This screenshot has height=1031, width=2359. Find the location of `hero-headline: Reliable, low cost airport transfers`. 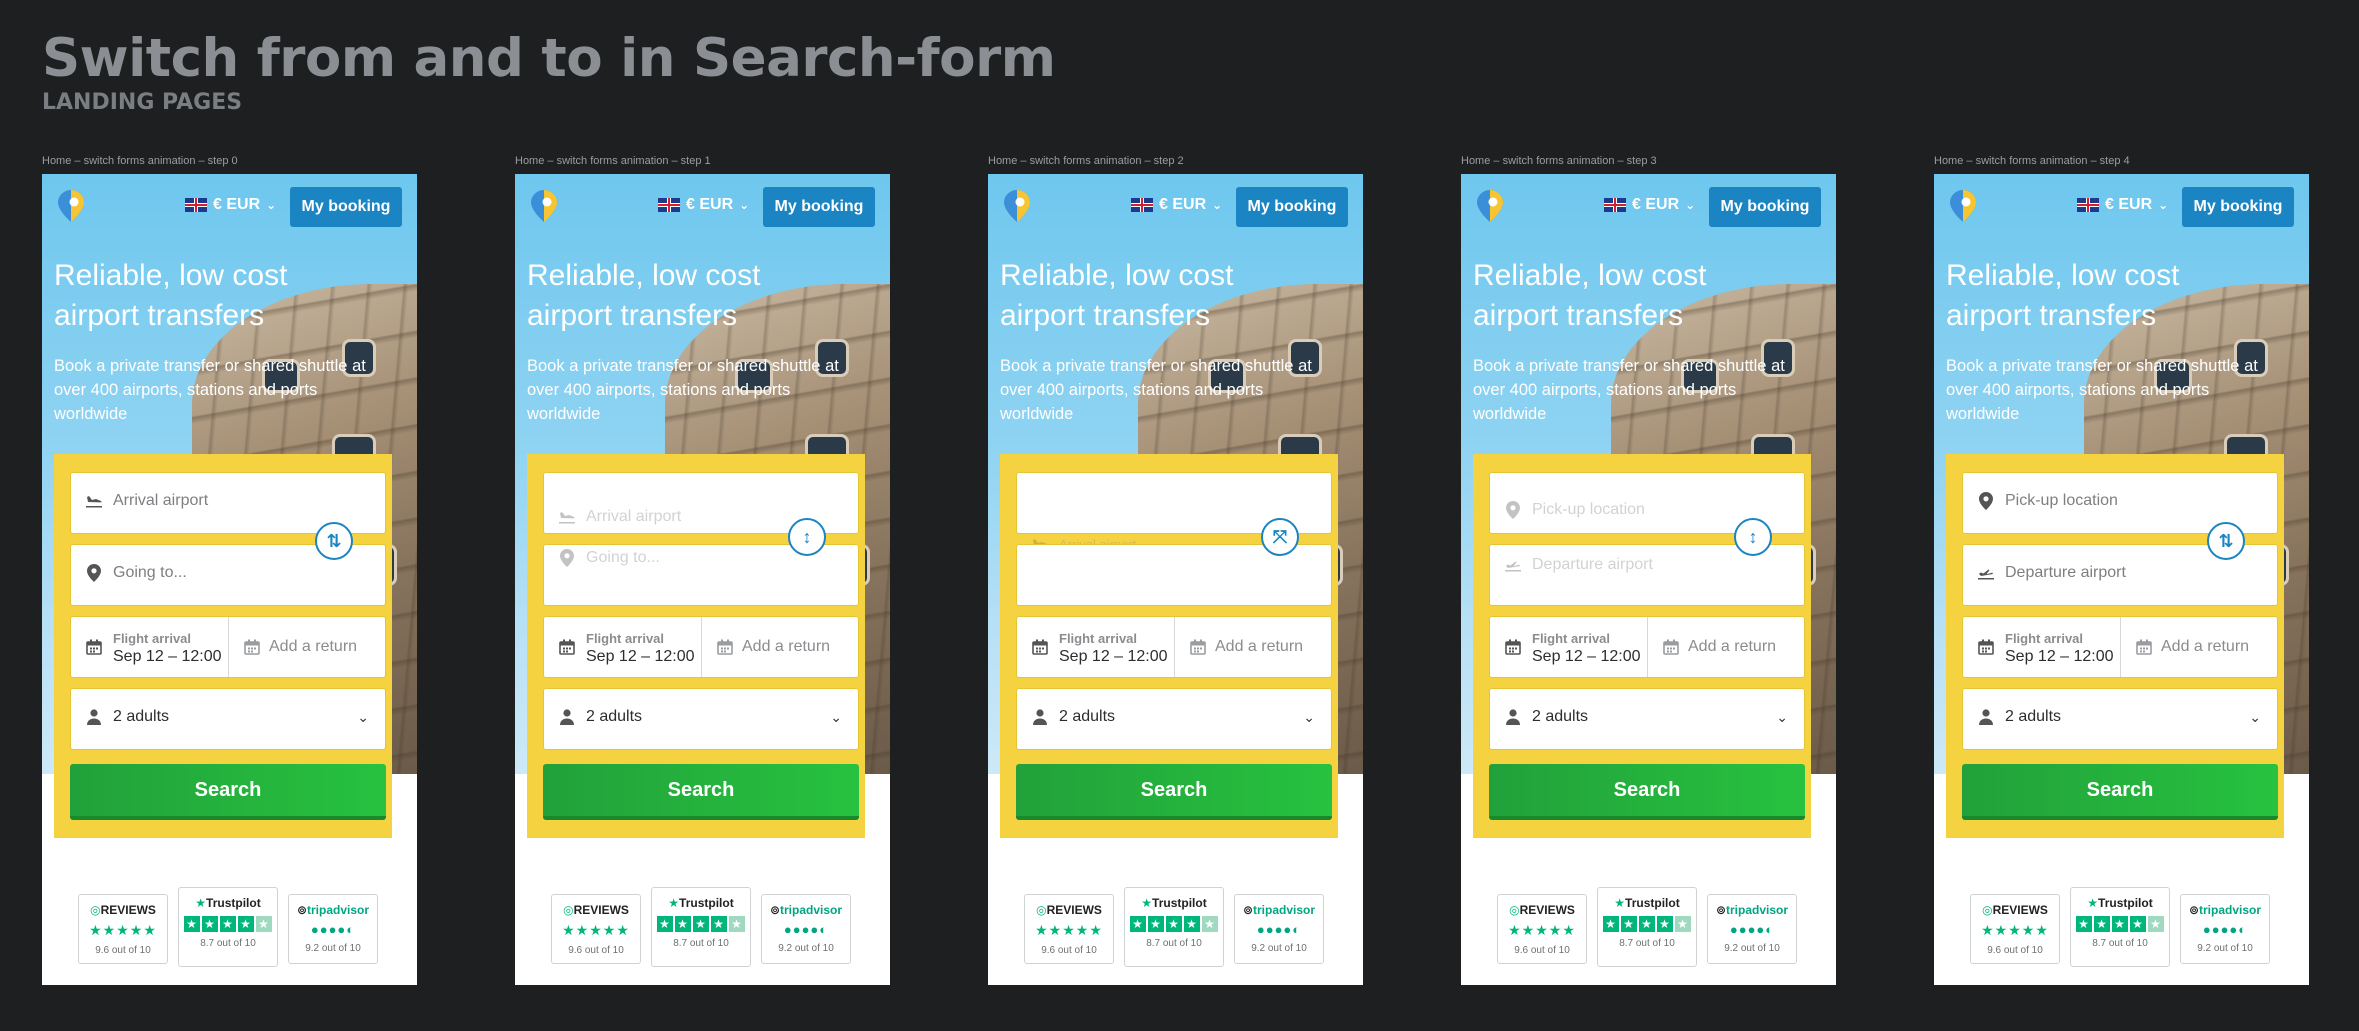

hero-headline: Reliable, low cost airport transfers is located at coordinates (2063, 295).